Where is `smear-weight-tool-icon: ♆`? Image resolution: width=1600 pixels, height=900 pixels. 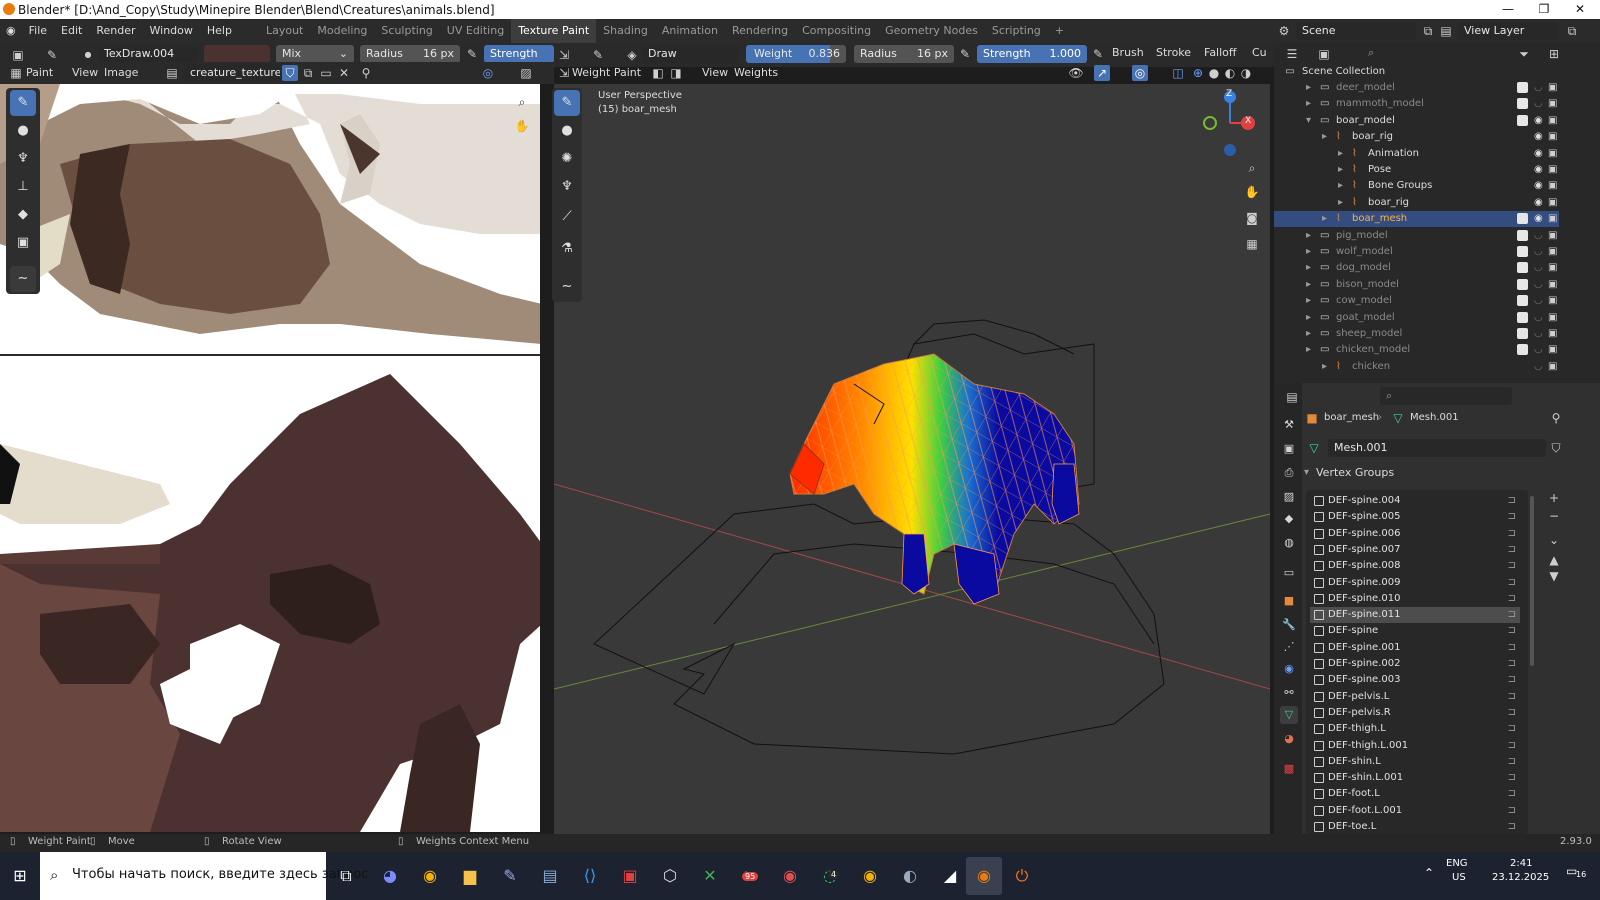
smear-weight-tool-icon: ♆ is located at coordinates (567, 187).